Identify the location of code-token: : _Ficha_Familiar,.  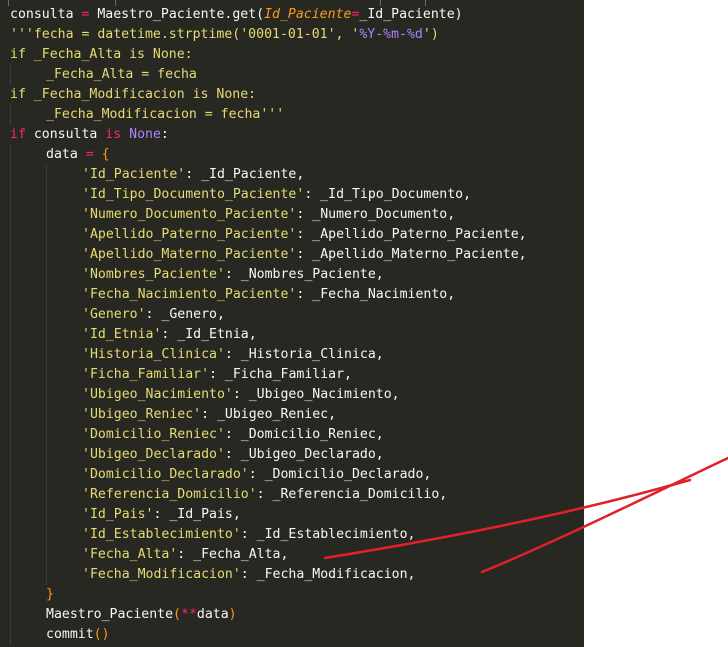
(280, 374).